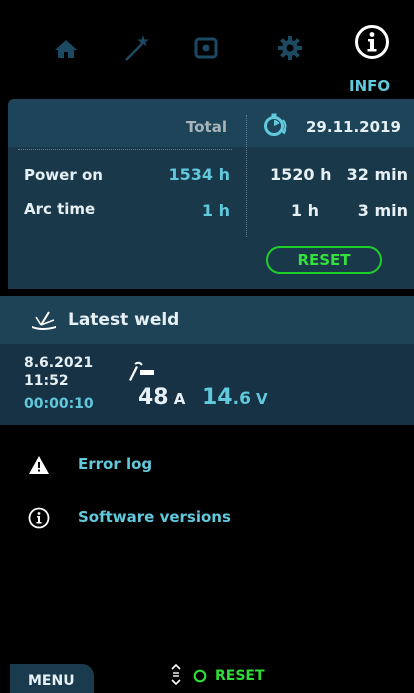  Describe the element at coordinates (39, 465) in the screenshot. I see `warning-icon` at that location.